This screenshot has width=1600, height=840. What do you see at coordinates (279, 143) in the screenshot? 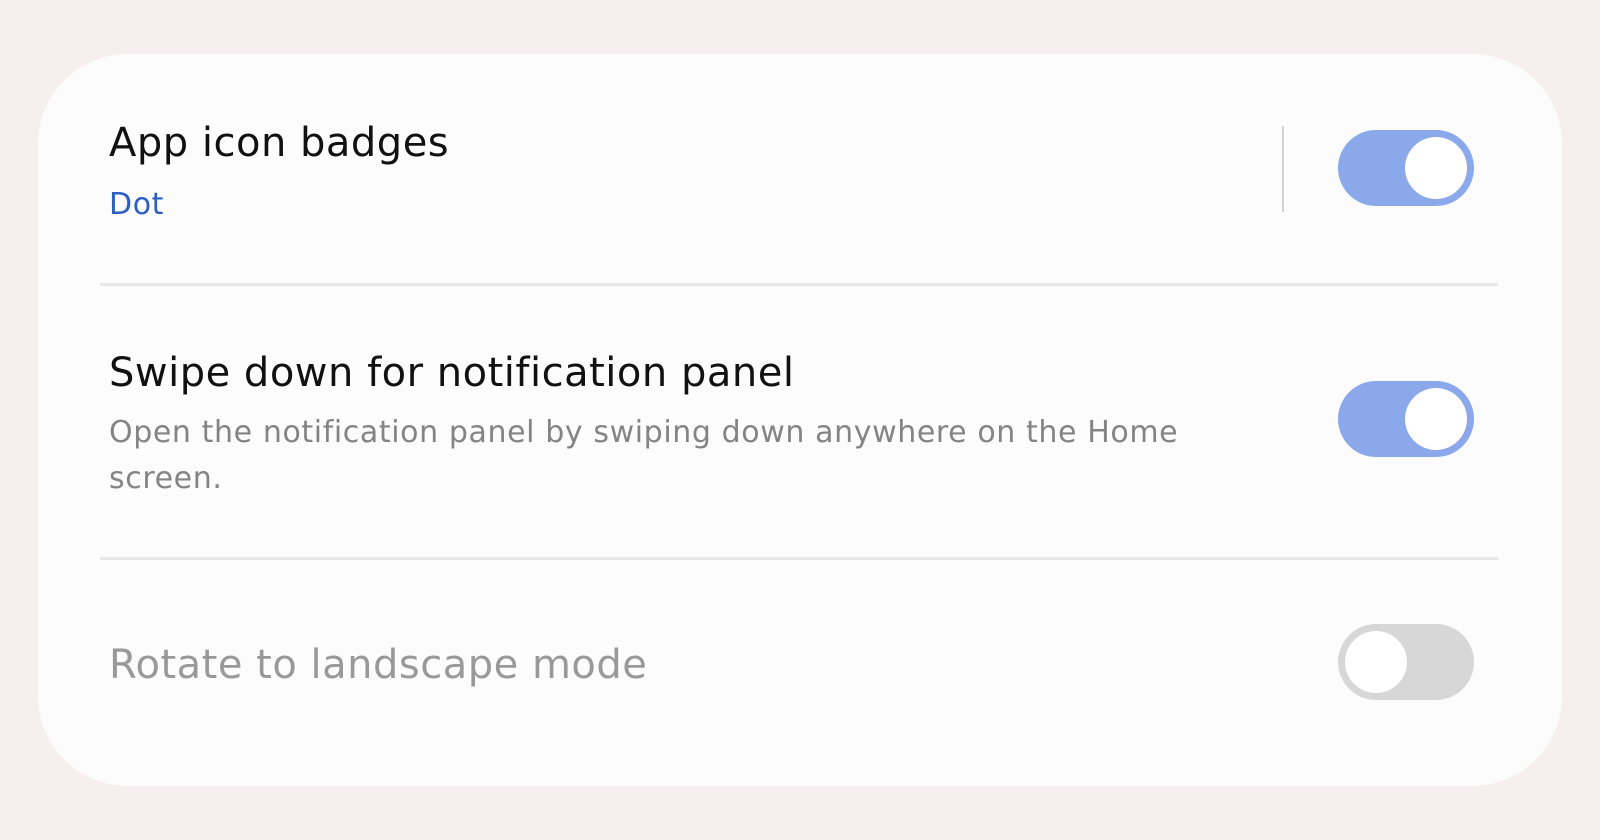
I see `setting-title: App icon badges` at bounding box center [279, 143].